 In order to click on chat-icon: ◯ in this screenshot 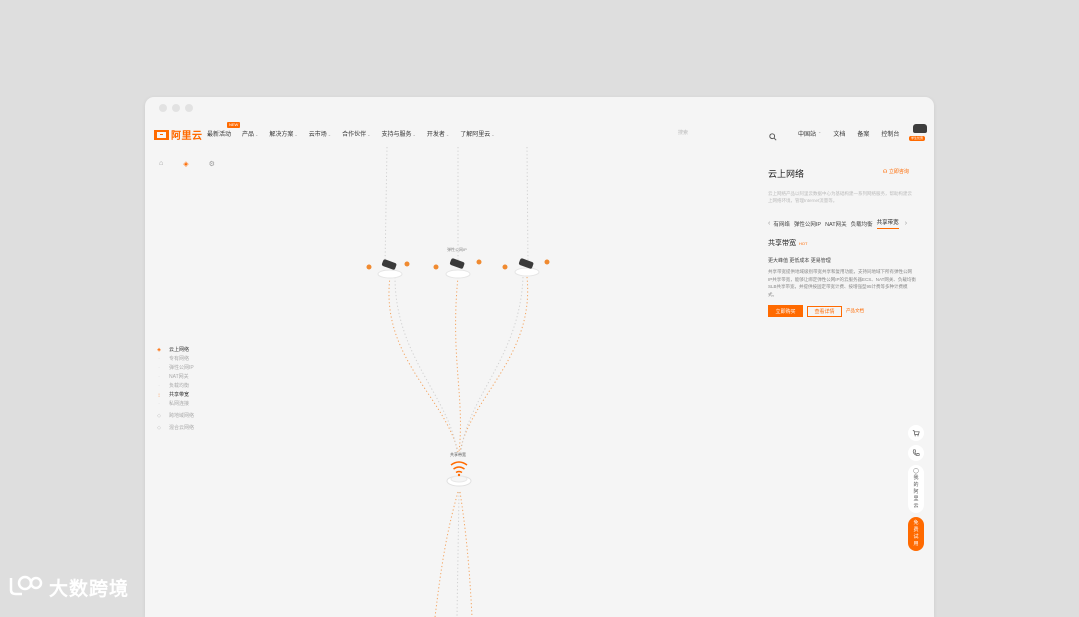, I will do `click(916, 471)`.